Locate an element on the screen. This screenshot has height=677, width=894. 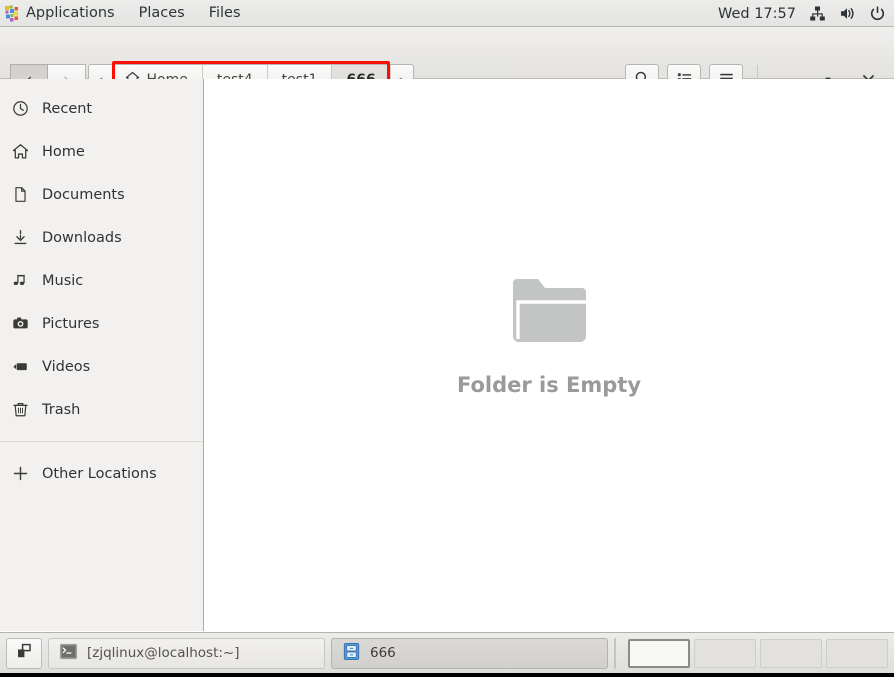
sidebar-item-documents: Documents is located at coordinates (101, 194).